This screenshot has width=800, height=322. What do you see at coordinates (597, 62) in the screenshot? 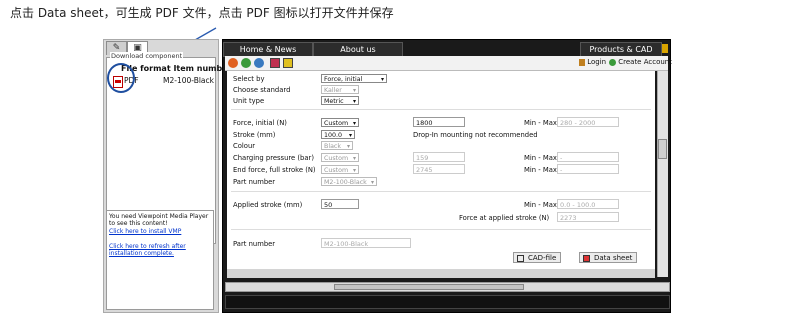
I see `login-label: Login` at bounding box center [597, 62].